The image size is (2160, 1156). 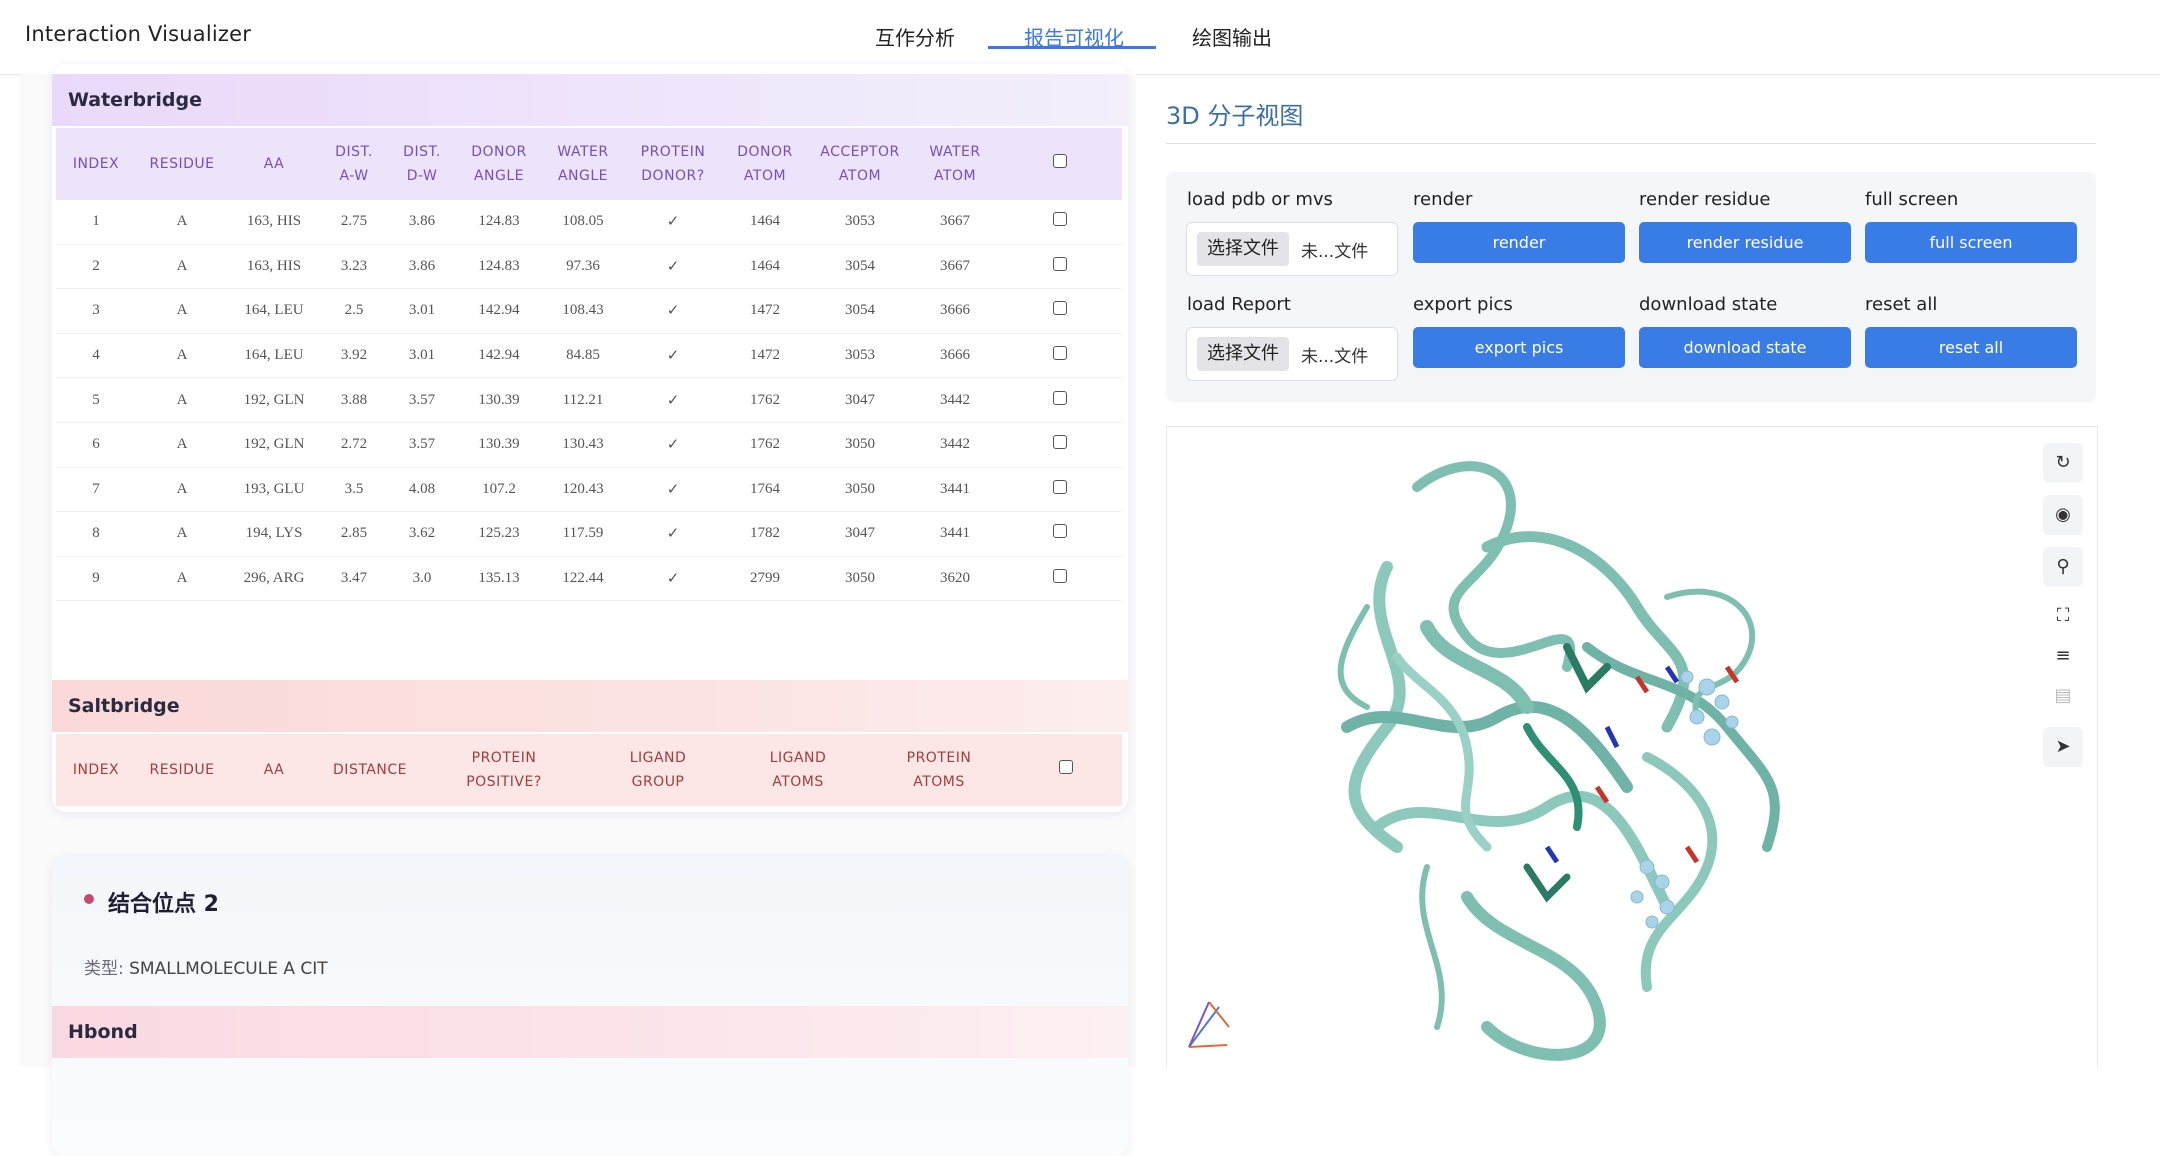 What do you see at coordinates (89, 899) in the screenshot?
I see `site-bullet-icon` at bounding box center [89, 899].